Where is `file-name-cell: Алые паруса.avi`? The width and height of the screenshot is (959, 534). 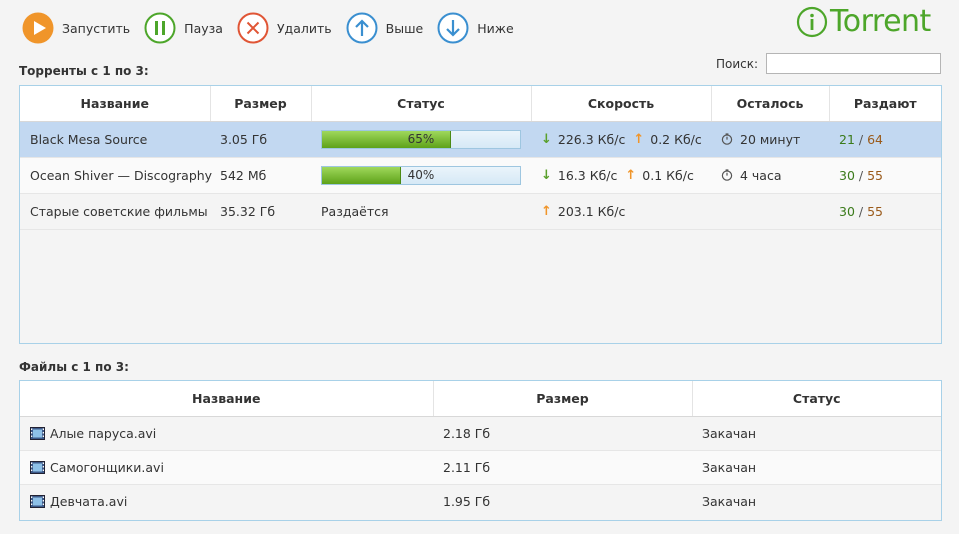 file-name-cell: Алые паруса.avi is located at coordinates (231, 433).